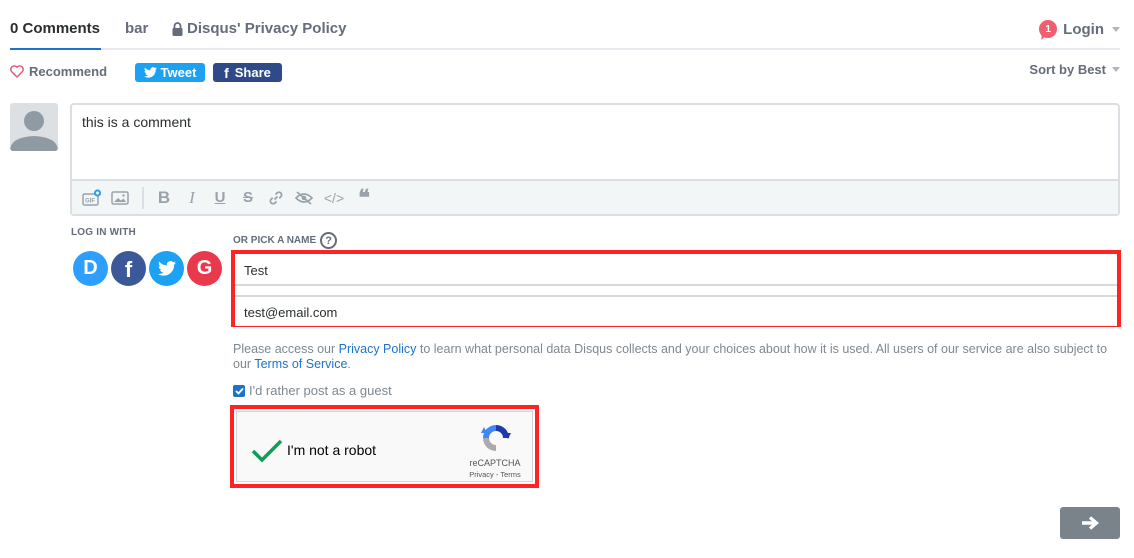  I want to click on pick-name-label: OR PICK A NAME ?, so click(285, 240).